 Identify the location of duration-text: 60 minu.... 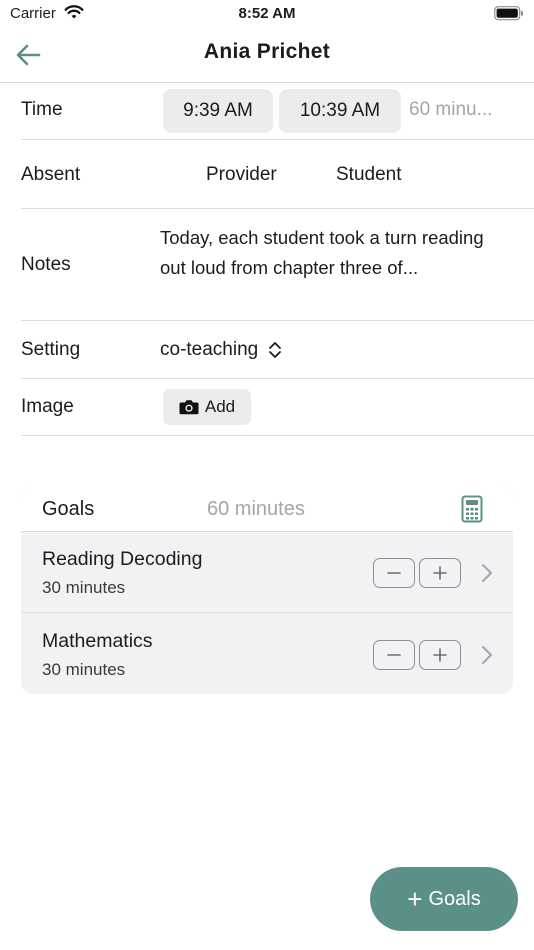
(451, 109).